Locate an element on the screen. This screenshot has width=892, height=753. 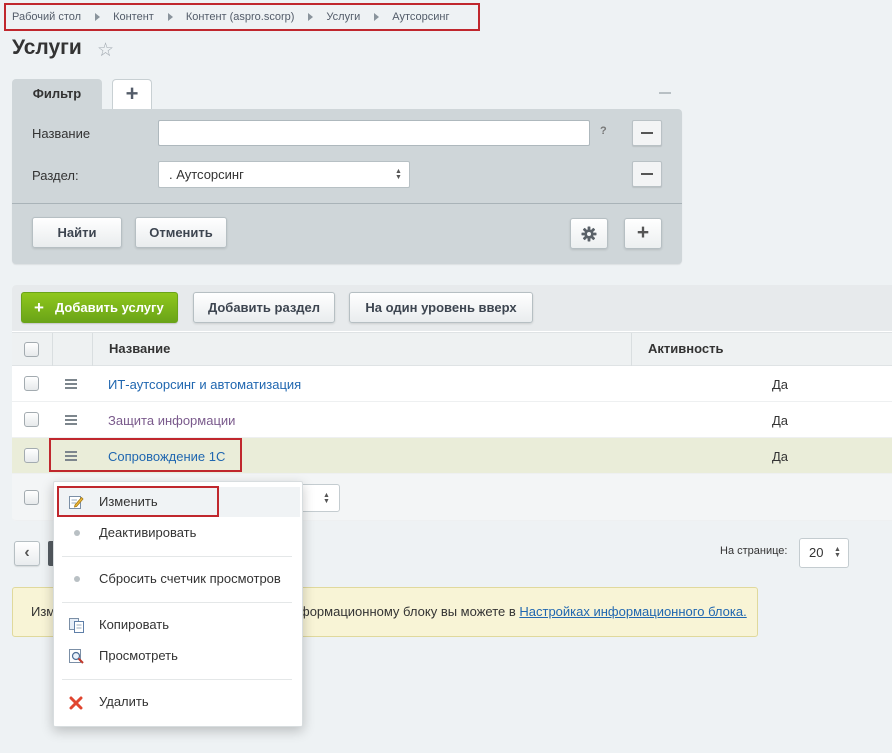
context-menu is located at coordinates (178, 604).